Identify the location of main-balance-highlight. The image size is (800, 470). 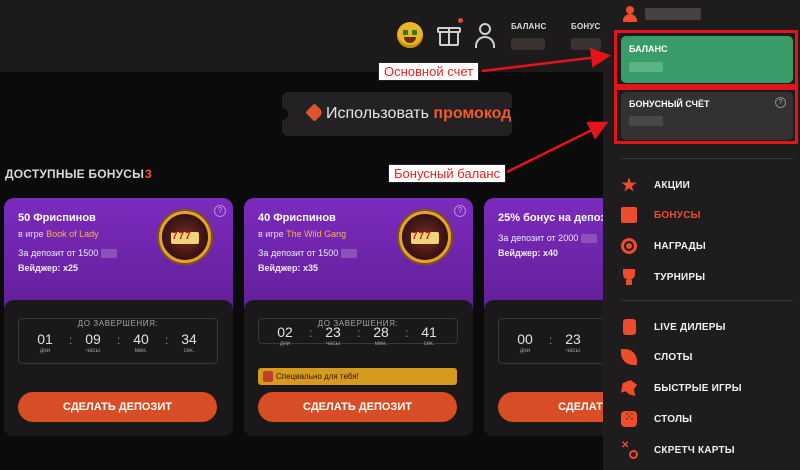
(706, 58).